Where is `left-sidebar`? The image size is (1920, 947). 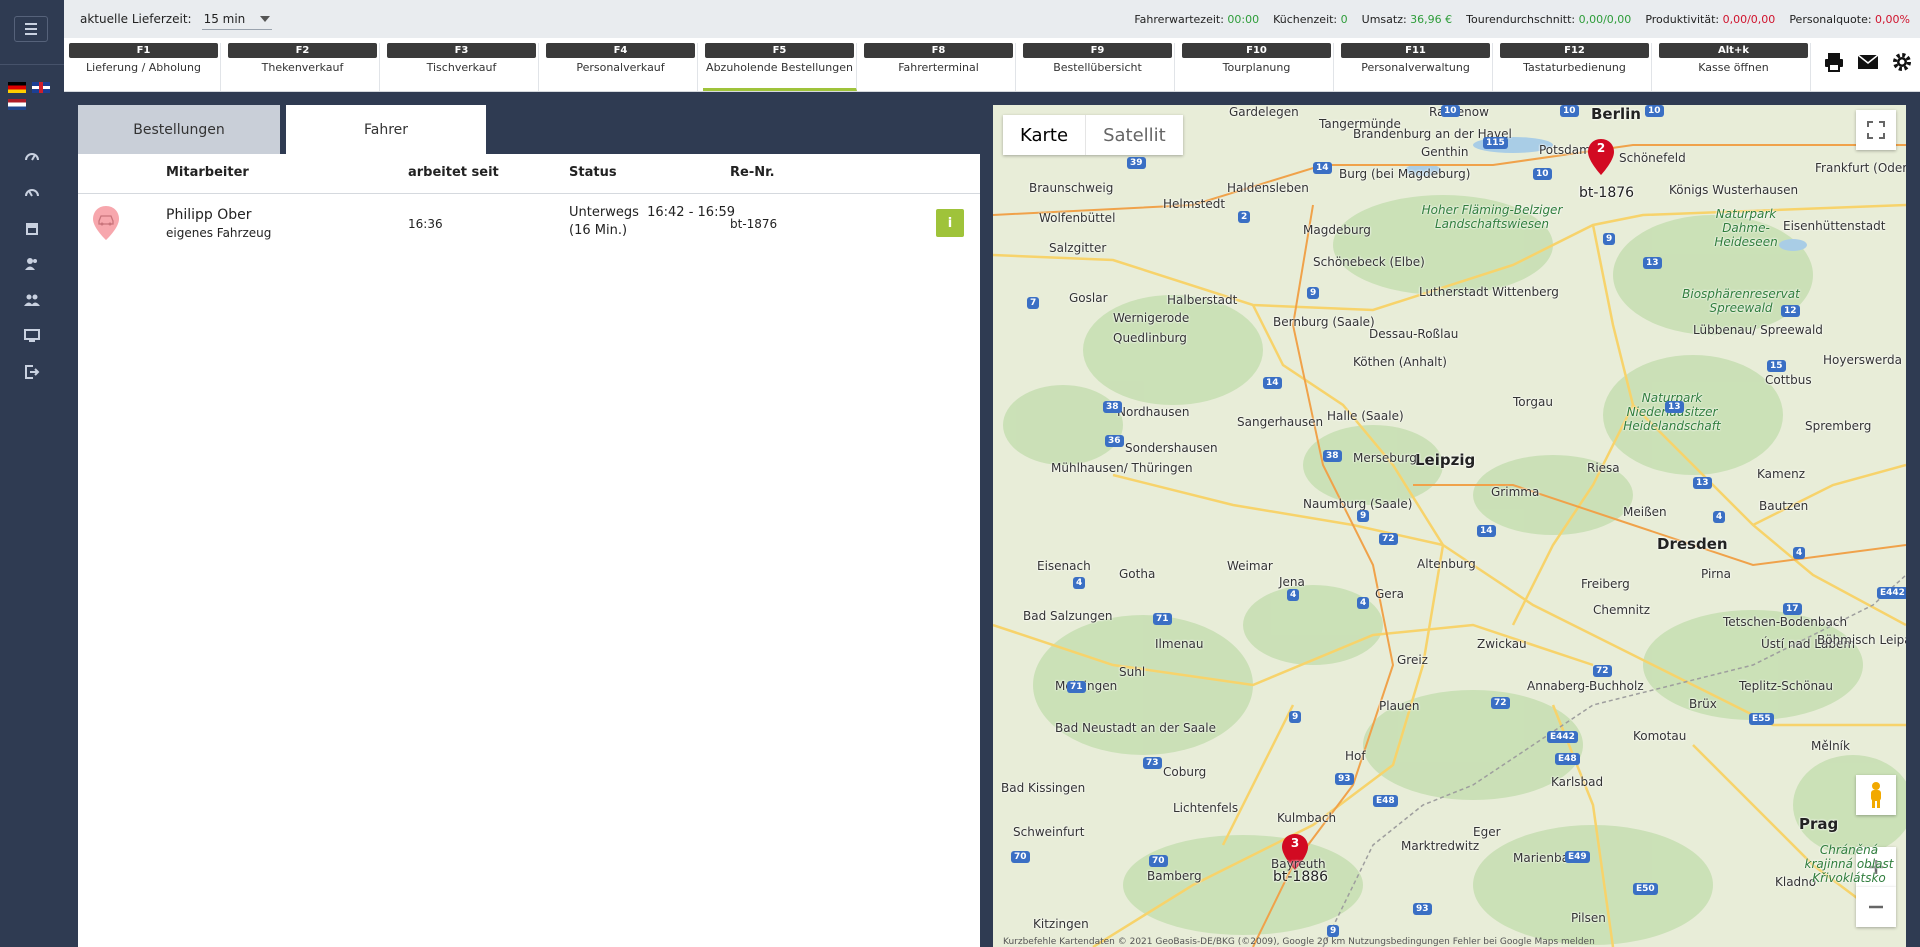 left-sidebar is located at coordinates (32, 473).